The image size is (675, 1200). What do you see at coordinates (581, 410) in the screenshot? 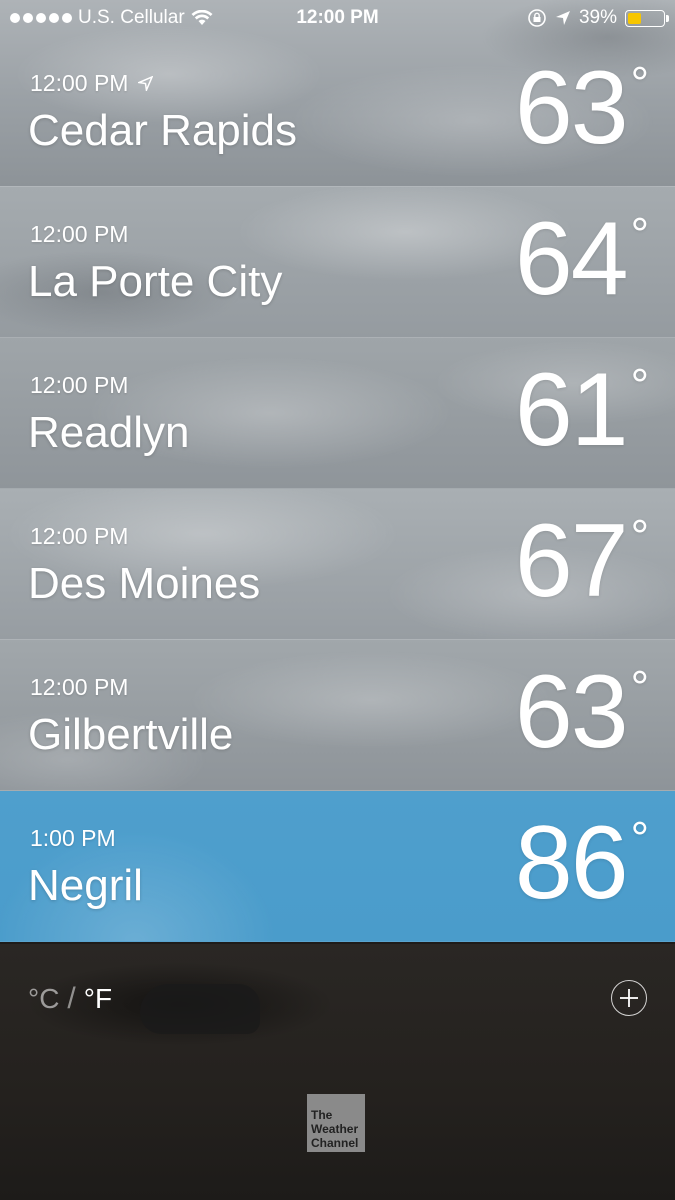
I see `city-temp: 61°` at bounding box center [581, 410].